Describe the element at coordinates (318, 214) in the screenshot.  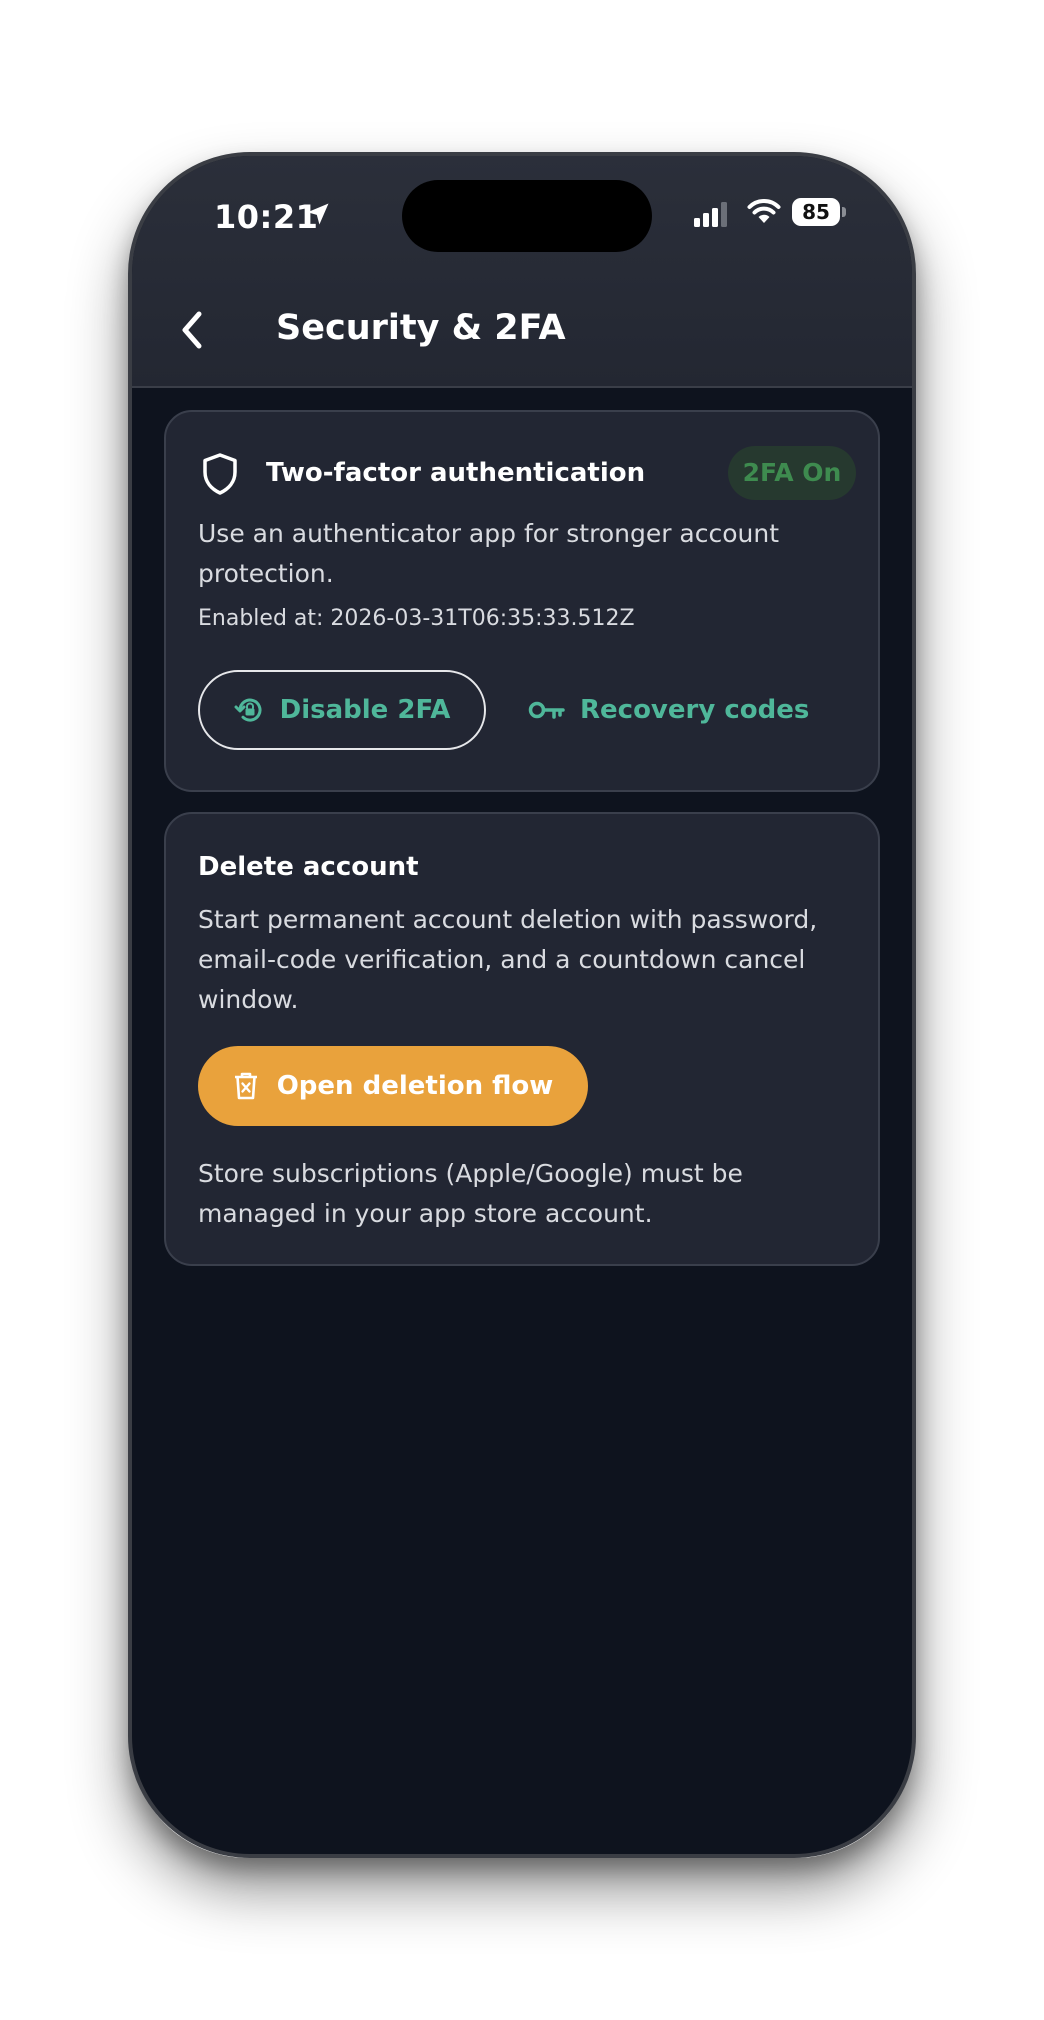
I see `location-arrow-icon` at that location.